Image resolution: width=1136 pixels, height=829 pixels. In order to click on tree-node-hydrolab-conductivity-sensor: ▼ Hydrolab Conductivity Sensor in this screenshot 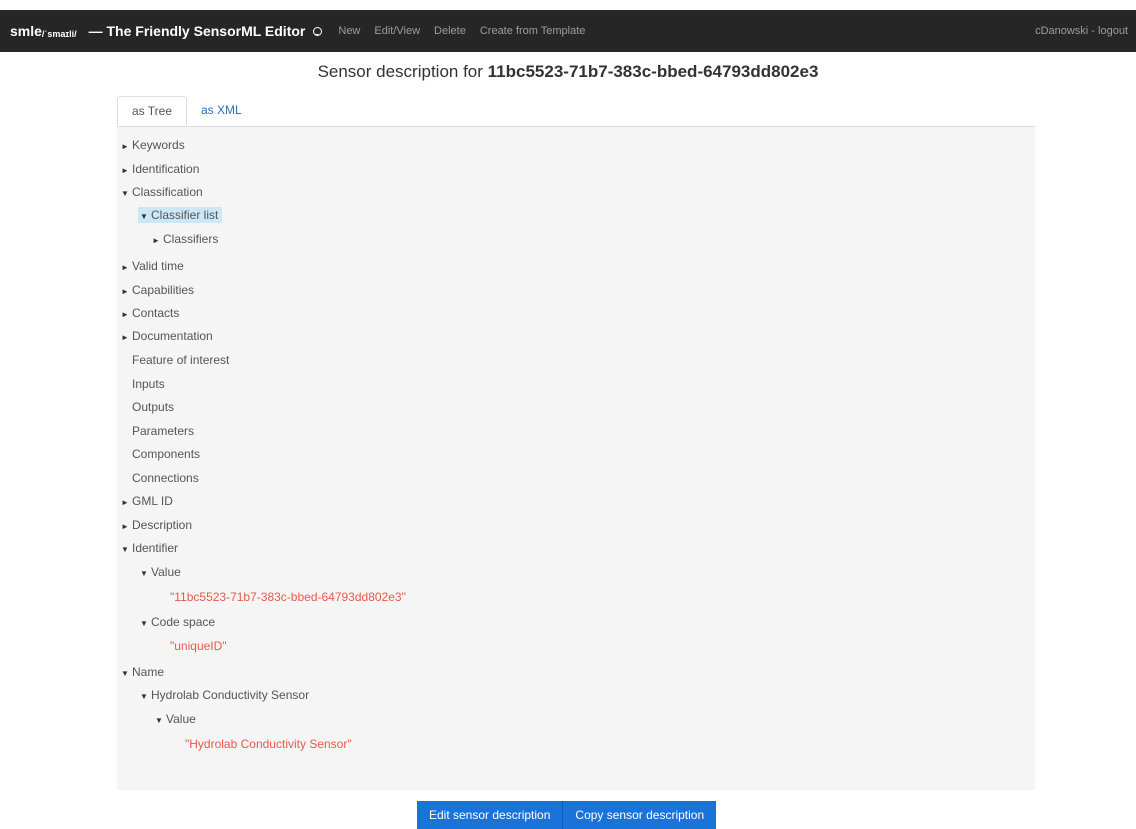, I will do `click(224, 695)`.